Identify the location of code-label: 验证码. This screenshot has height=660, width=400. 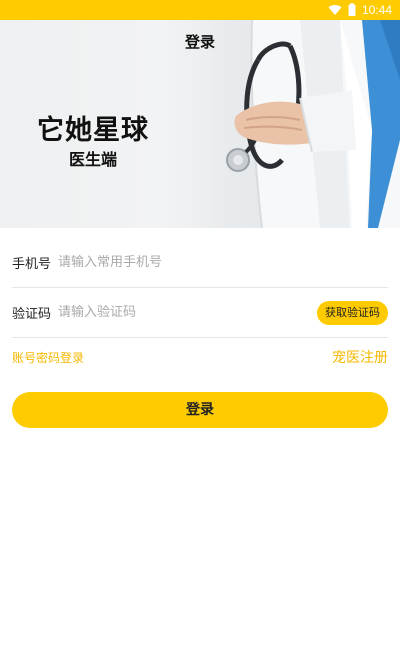
(32, 314).